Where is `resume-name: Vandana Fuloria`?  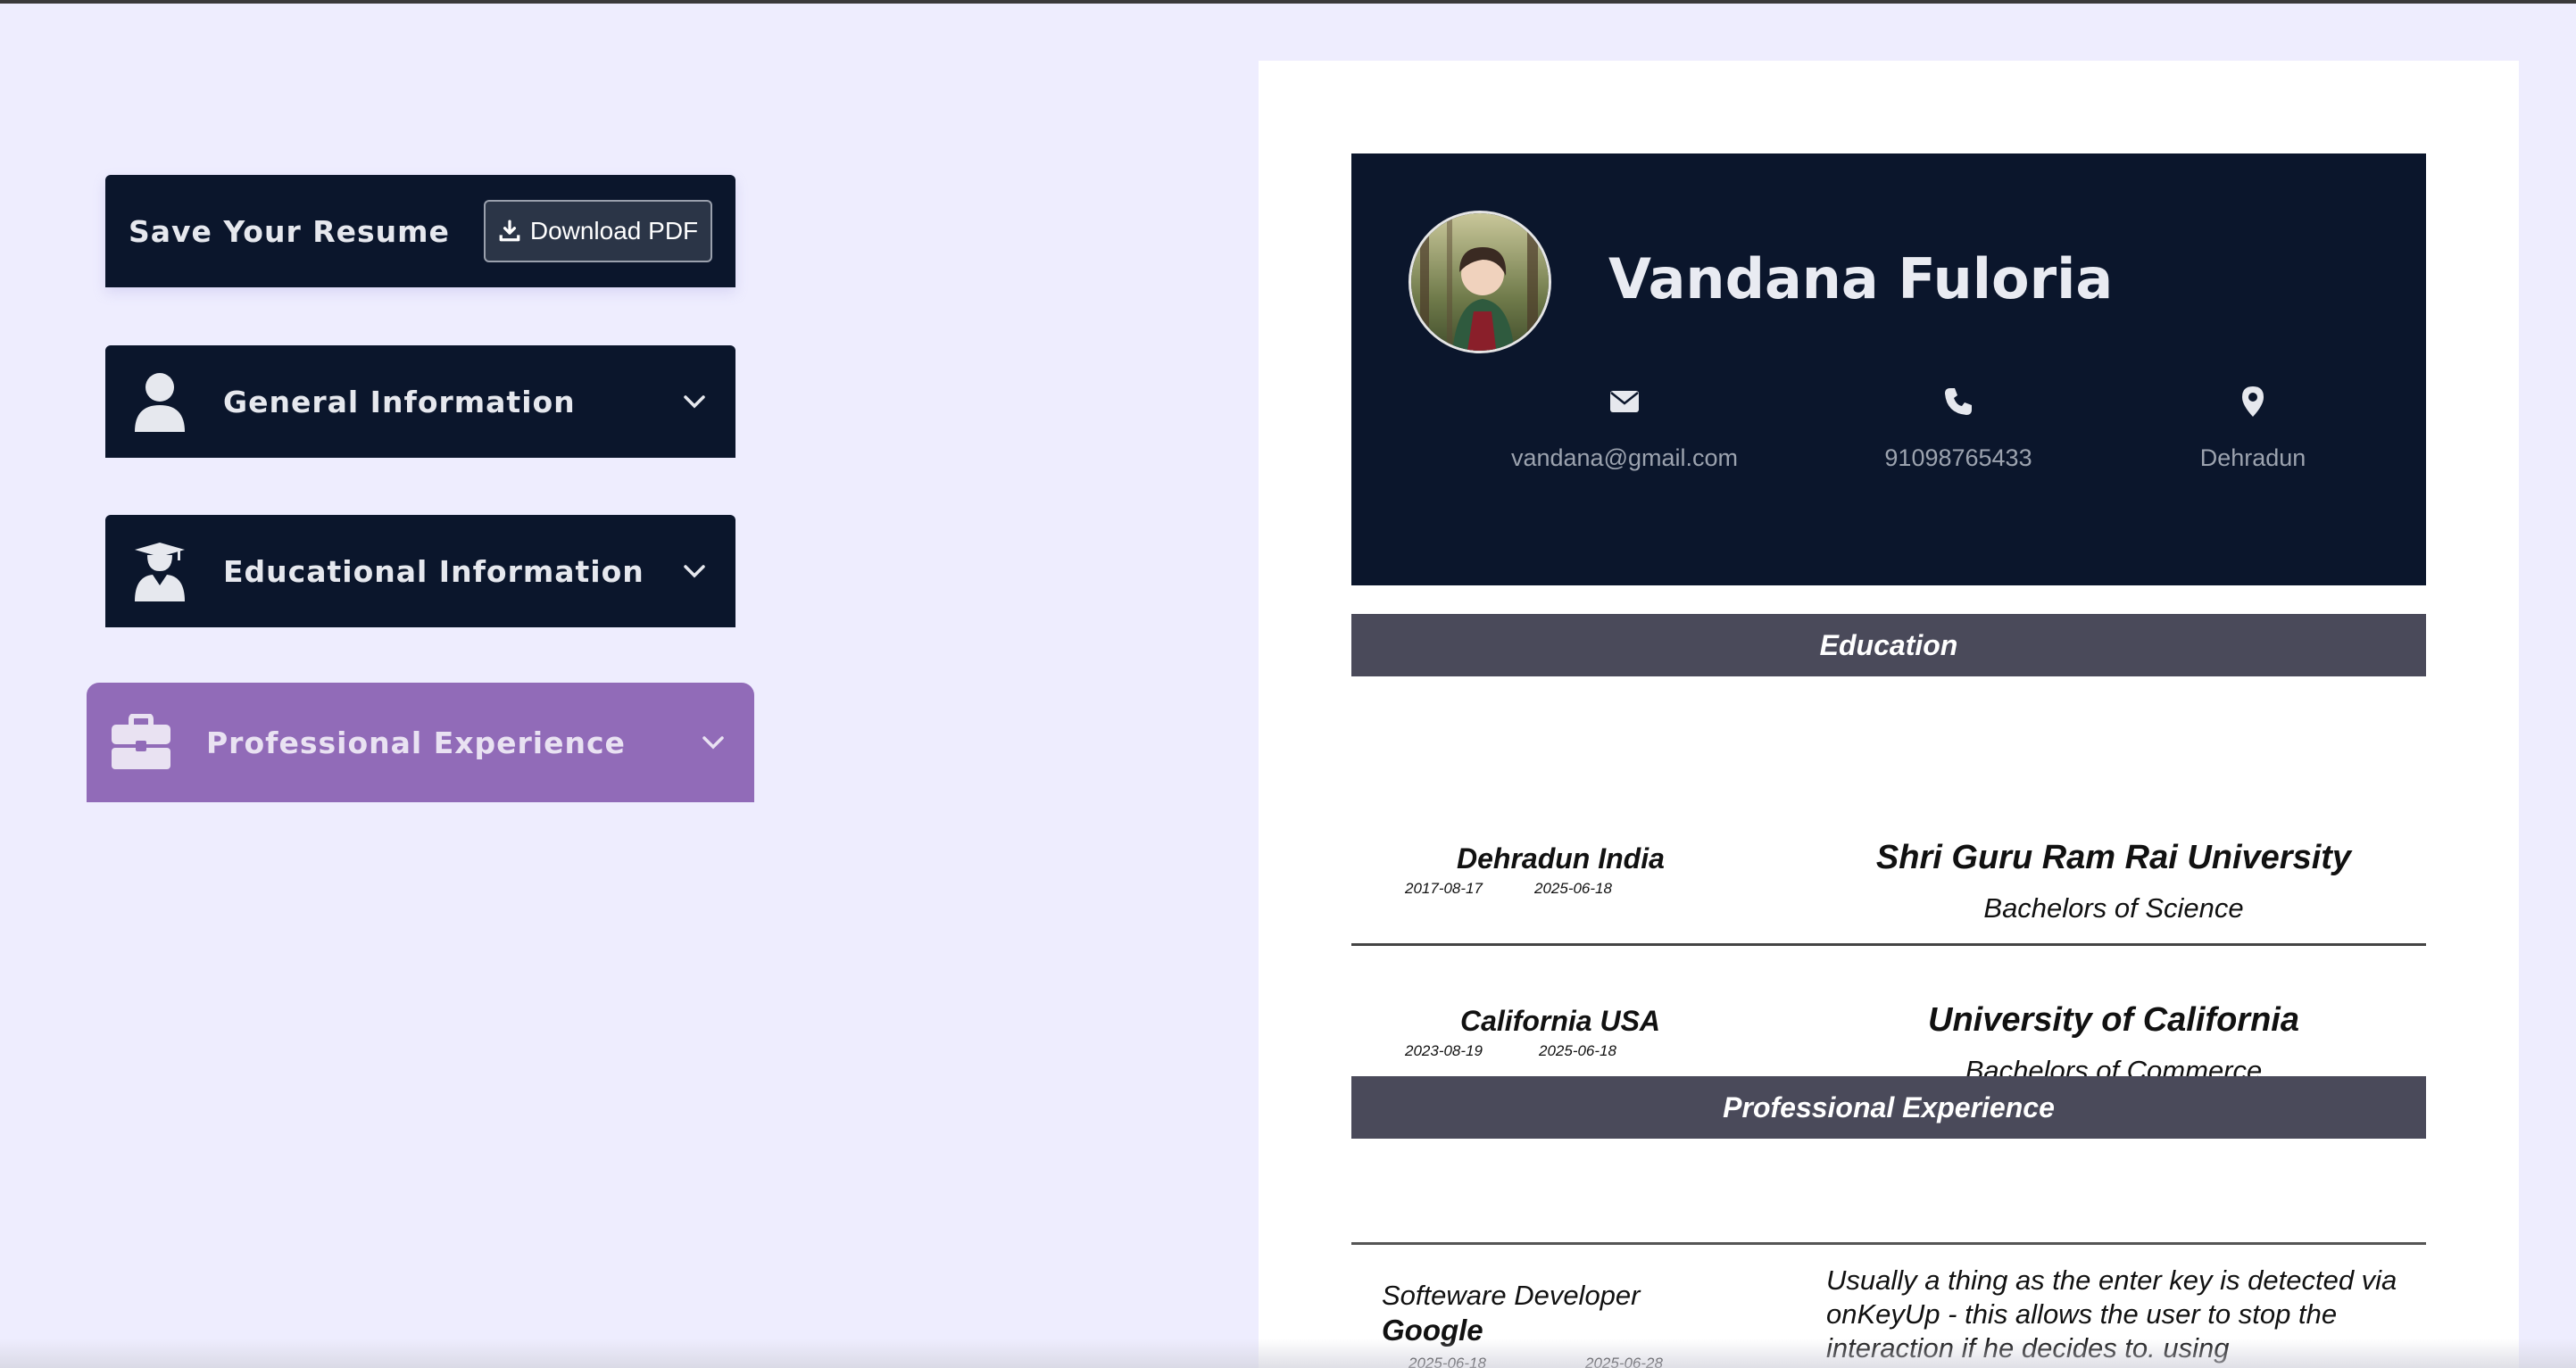
resume-name: Vandana Fuloria is located at coordinates (1861, 278).